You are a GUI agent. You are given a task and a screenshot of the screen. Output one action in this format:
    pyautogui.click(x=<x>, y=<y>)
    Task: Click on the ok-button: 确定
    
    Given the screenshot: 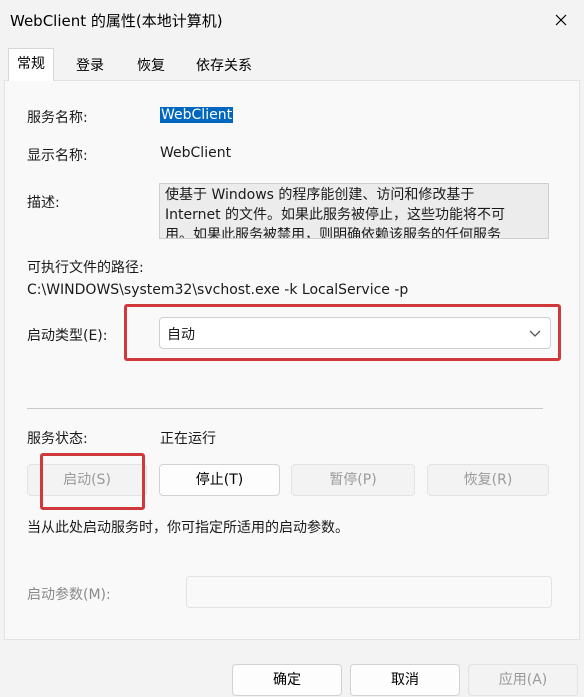 What is the action you would take?
    pyautogui.click(x=287, y=680)
    